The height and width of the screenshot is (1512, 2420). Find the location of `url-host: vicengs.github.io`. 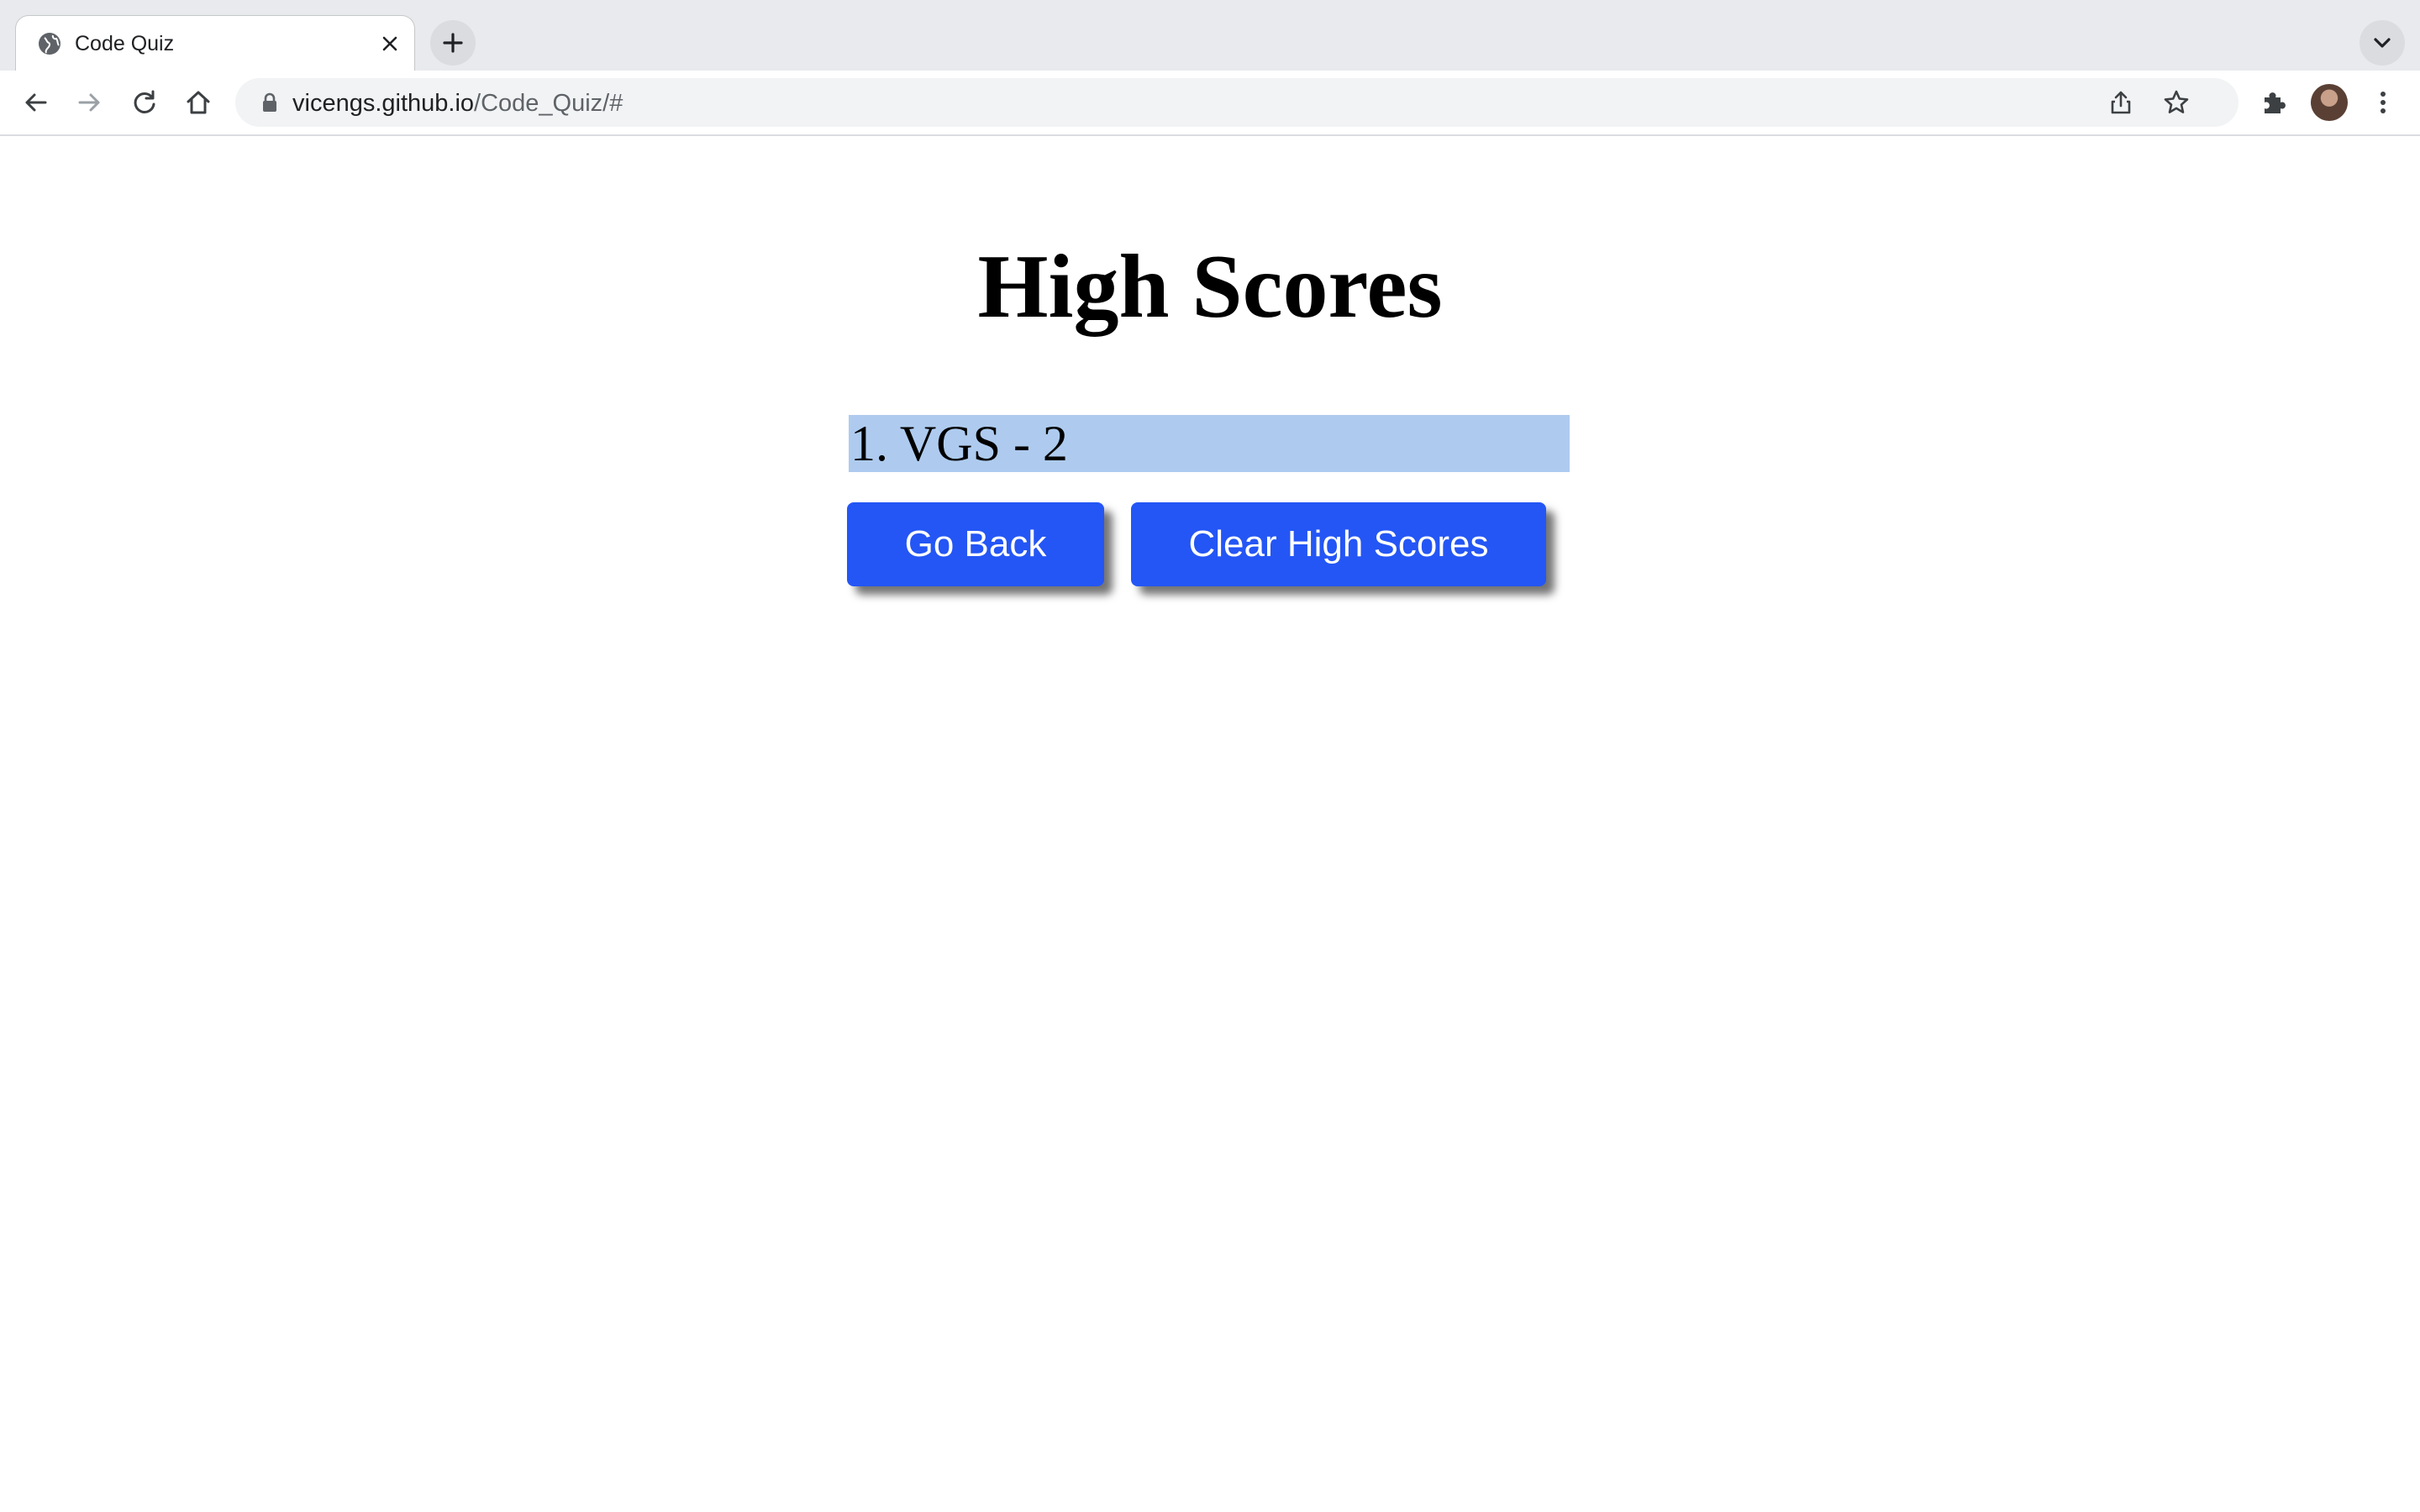

url-host: vicengs.github.io is located at coordinates (383, 103).